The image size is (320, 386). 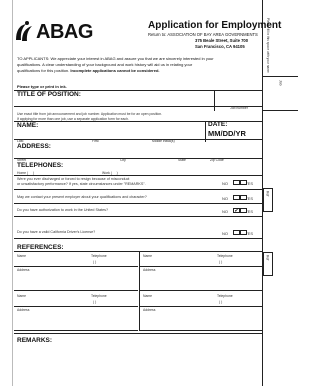 What do you see at coordinates (243, 197) in the screenshot?
I see `contact-yes-checkbox` at bounding box center [243, 197].